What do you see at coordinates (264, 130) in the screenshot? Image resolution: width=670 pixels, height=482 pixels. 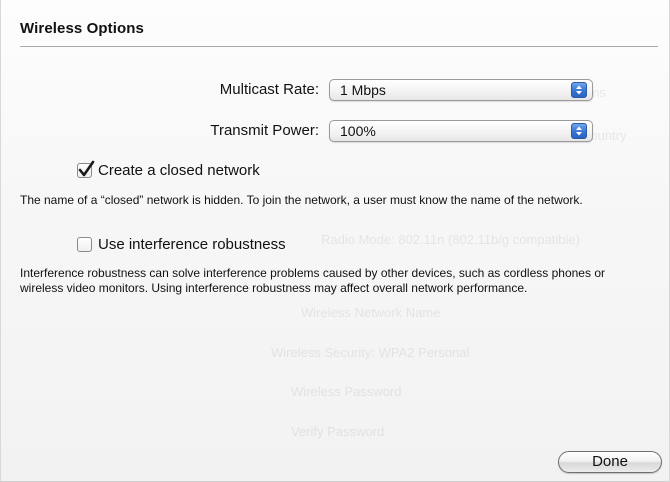 I see `transmit-power-label: Transmit Power:` at bounding box center [264, 130].